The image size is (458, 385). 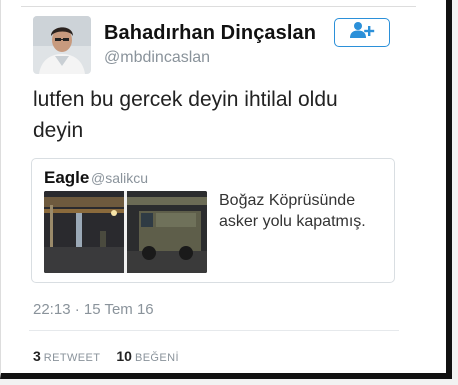 What do you see at coordinates (214, 330) in the screenshot?
I see `stats-divider` at bounding box center [214, 330].